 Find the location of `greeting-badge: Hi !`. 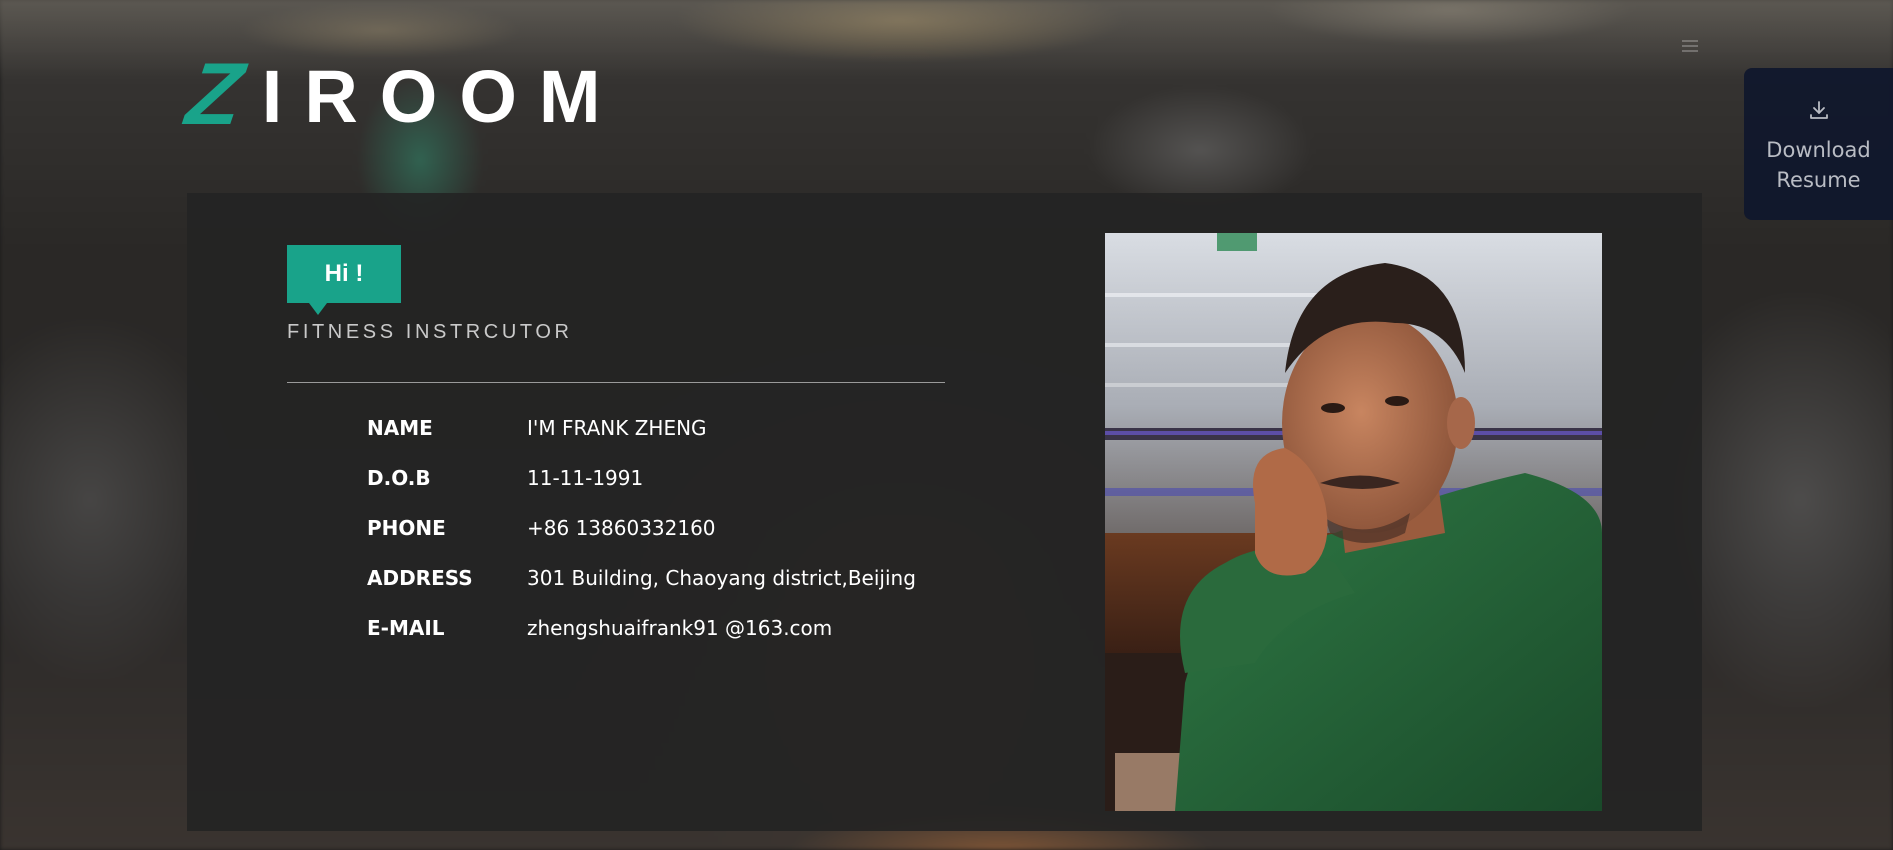

greeting-badge: Hi ! is located at coordinates (344, 280).